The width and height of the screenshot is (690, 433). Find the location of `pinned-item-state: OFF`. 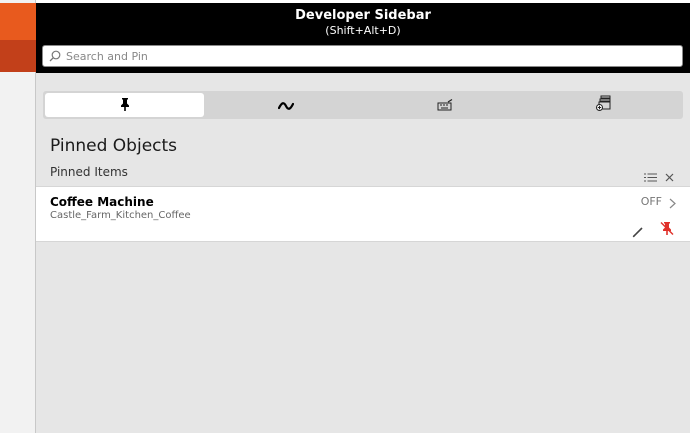

pinned-item-state: OFF is located at coordinates (651, 201).